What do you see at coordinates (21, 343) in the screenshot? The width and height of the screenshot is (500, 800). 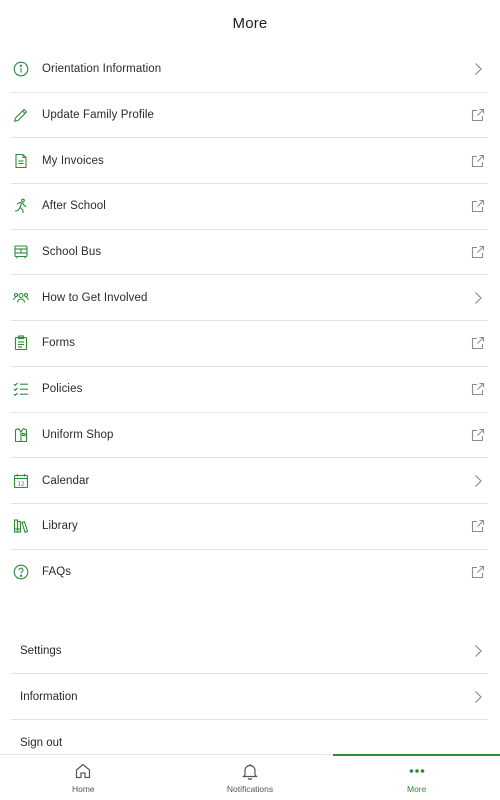 I see `clipboard-icon` at bounding box center [21, 343].